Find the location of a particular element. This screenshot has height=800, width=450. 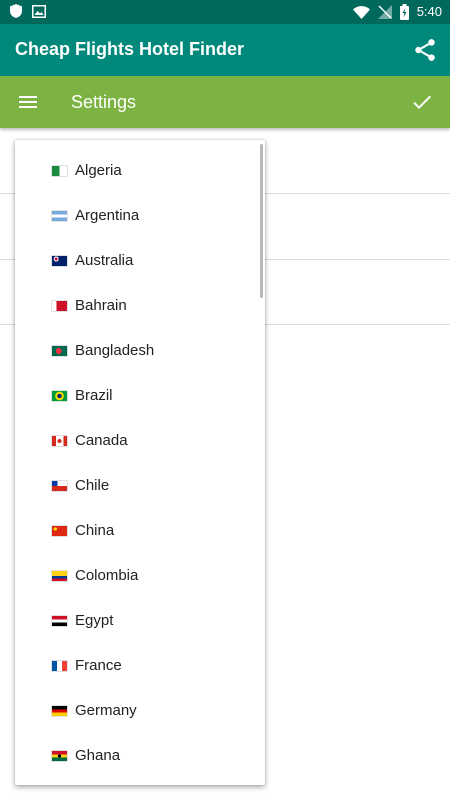

country-name: Colombia is located at coordinates (107, 575).